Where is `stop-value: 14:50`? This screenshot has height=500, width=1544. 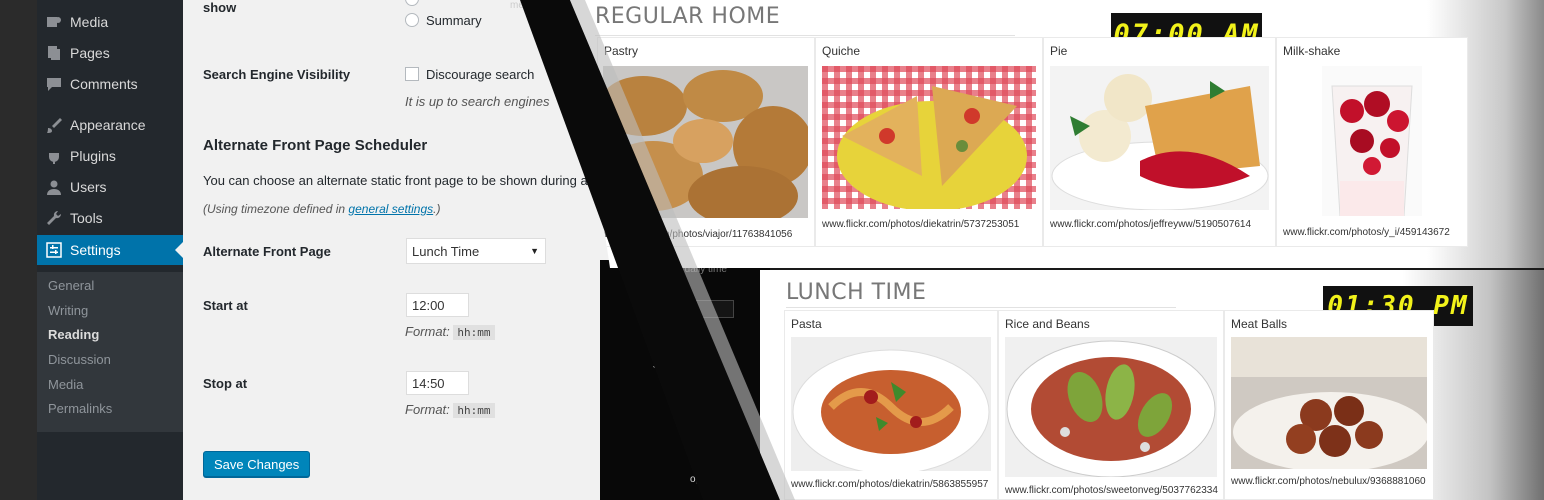
stop-value: 14:50 is located at coordinates (428, 383).